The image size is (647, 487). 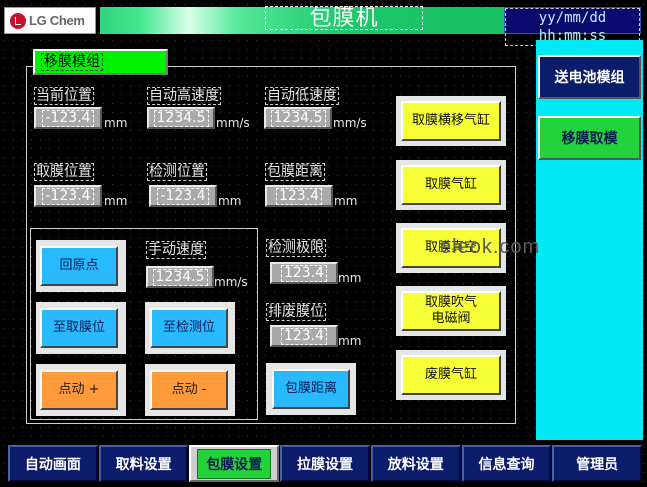 I want to click on waste-film-pos-label: 排废膜位, so click(x=296, y=312).